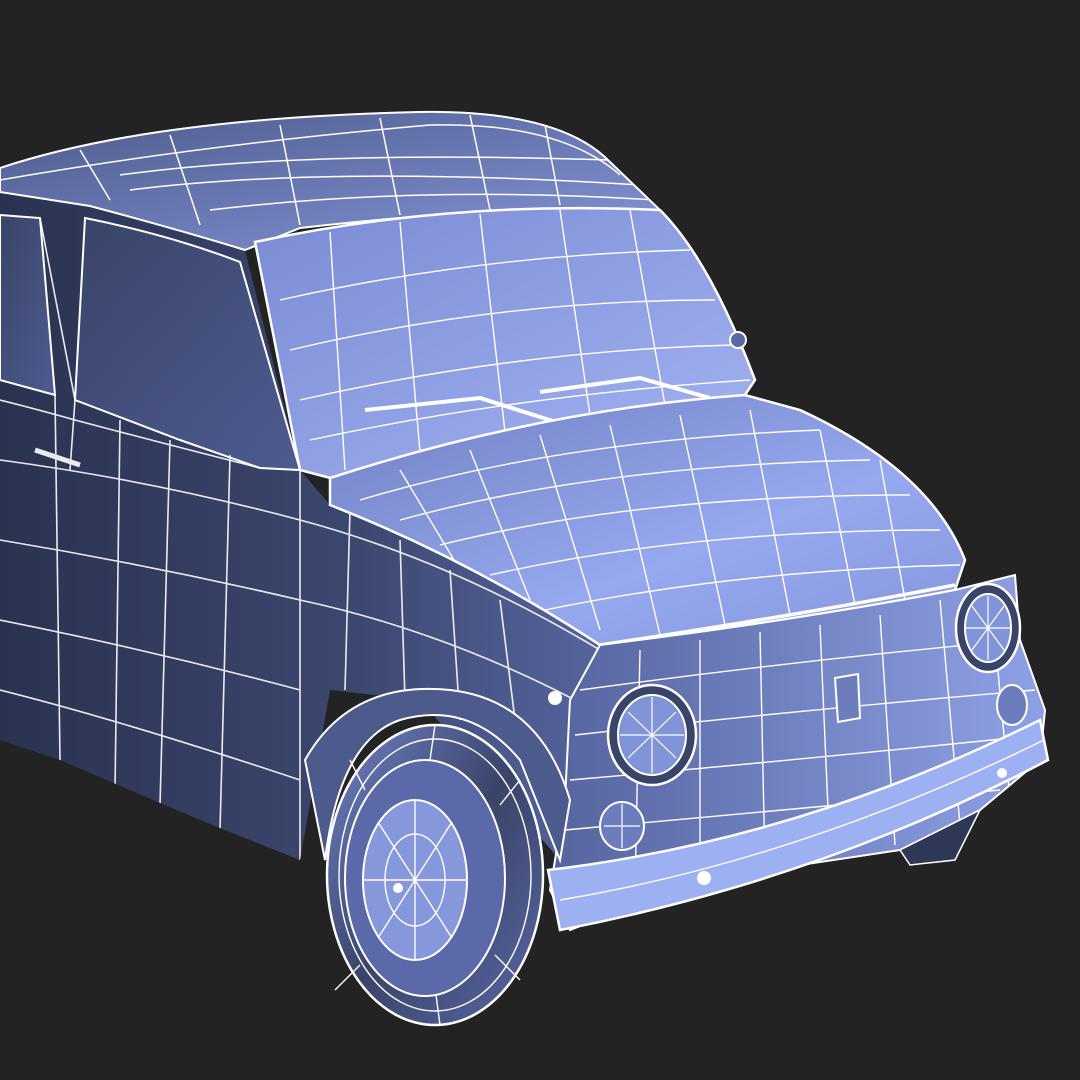 This screenshot has width=1080, height=1080. I want to click on front-wheel, so click(437, 857).